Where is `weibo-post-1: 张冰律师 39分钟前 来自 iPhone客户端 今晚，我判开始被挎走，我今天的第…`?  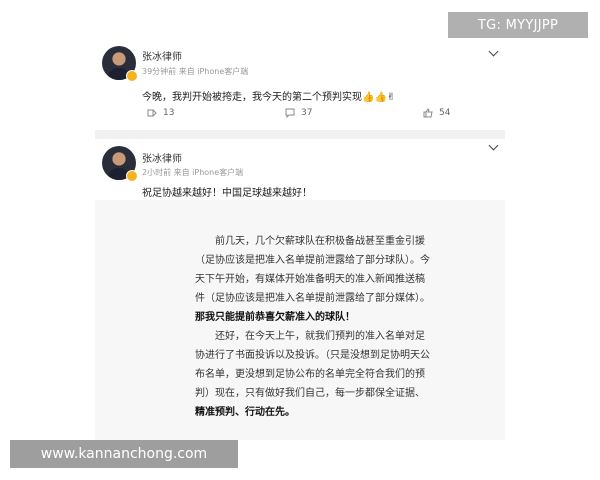
weibo-post-1: 张冰律师 39分钟前 来自 iPhone客户端 今晚，我判开始被挎走，我今天的第… is located at coordinates (300, 80).